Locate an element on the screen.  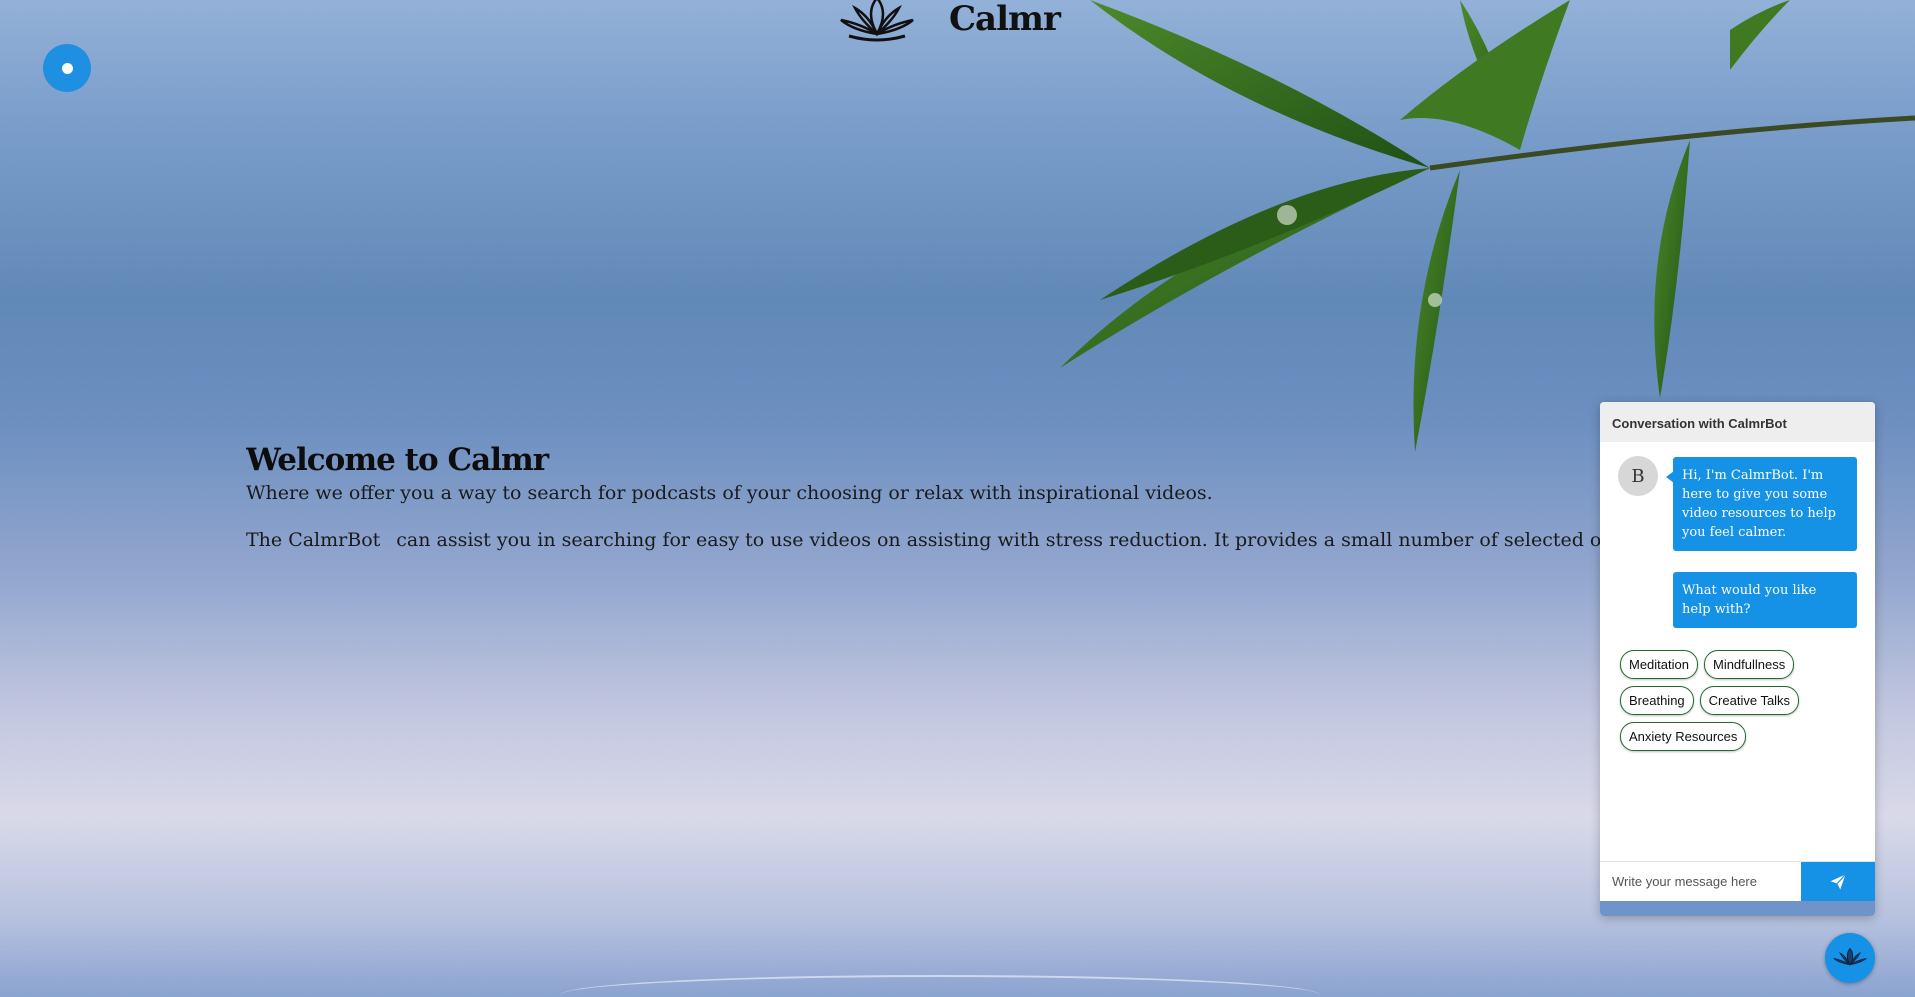
send-button is located at coordinates (1838, 882).